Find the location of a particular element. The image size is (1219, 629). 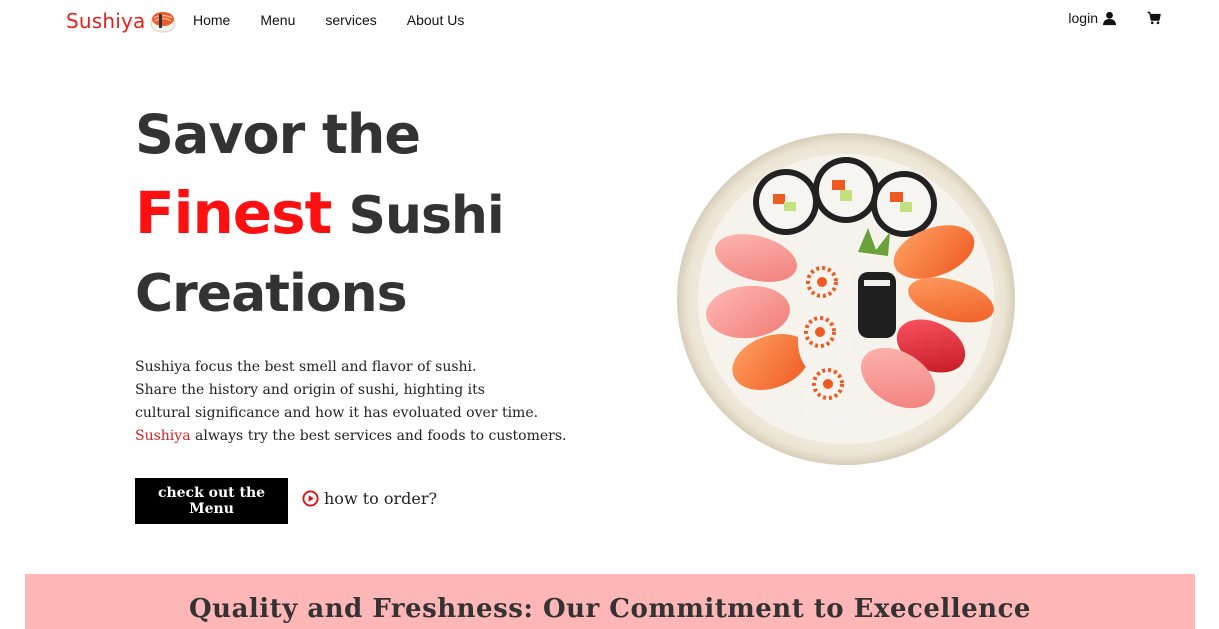

login-link: login is located at coordinates (1092, 18).